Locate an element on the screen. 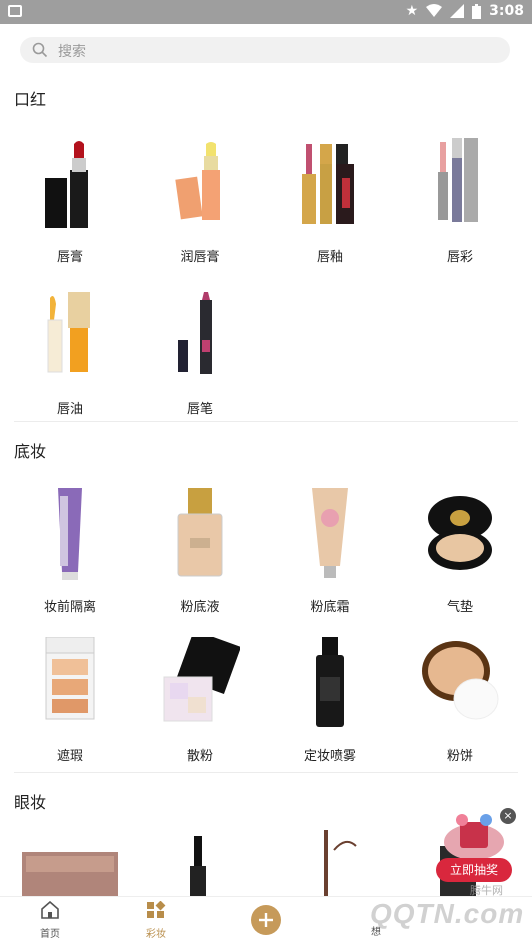 This screenshot has height=945, width=532. nav-makeup-label: 彩妆 is located at coordinates (156, 934).